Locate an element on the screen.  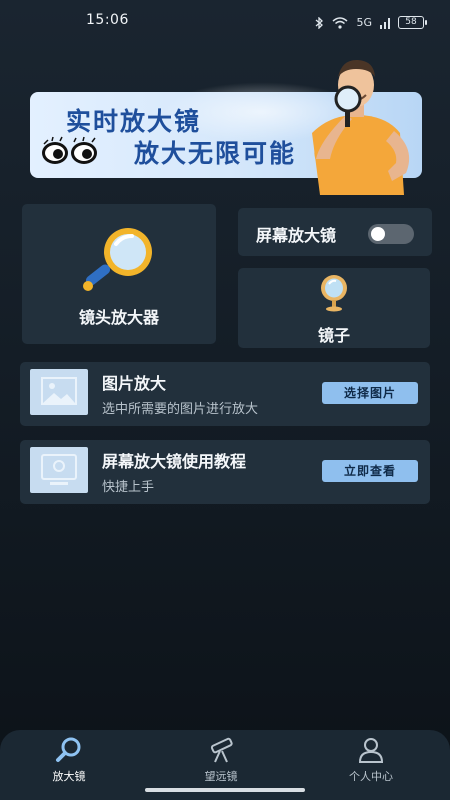
select-image-button: 选择图片 is located at coordinates (370, 393).